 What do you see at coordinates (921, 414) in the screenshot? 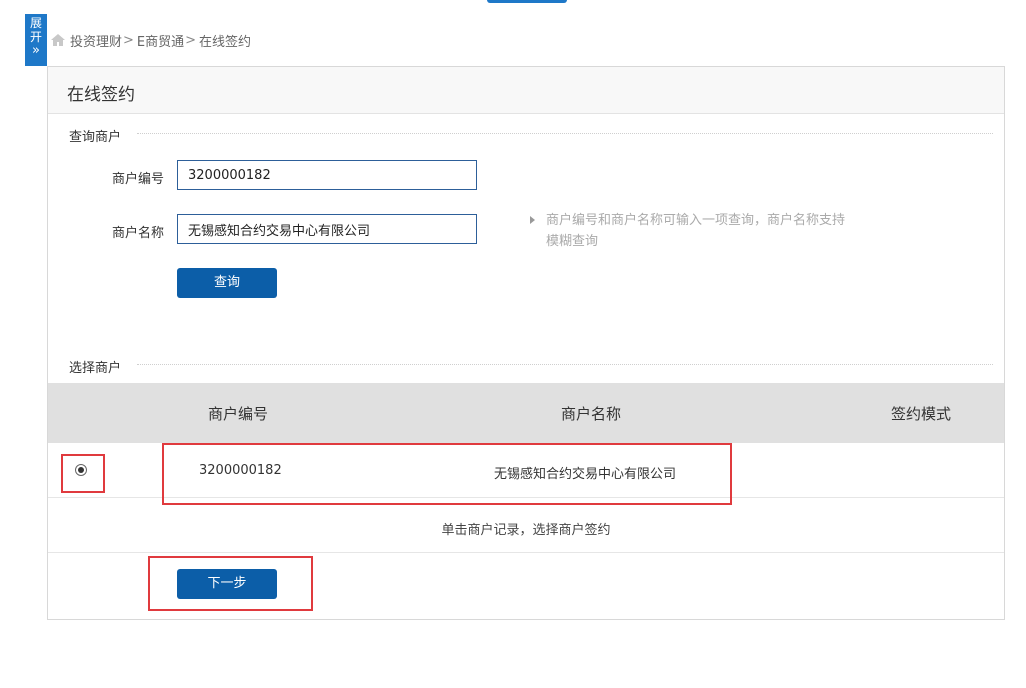
I see `column-header-sign-mode: 签约模式` at bounding box center [921, 414].